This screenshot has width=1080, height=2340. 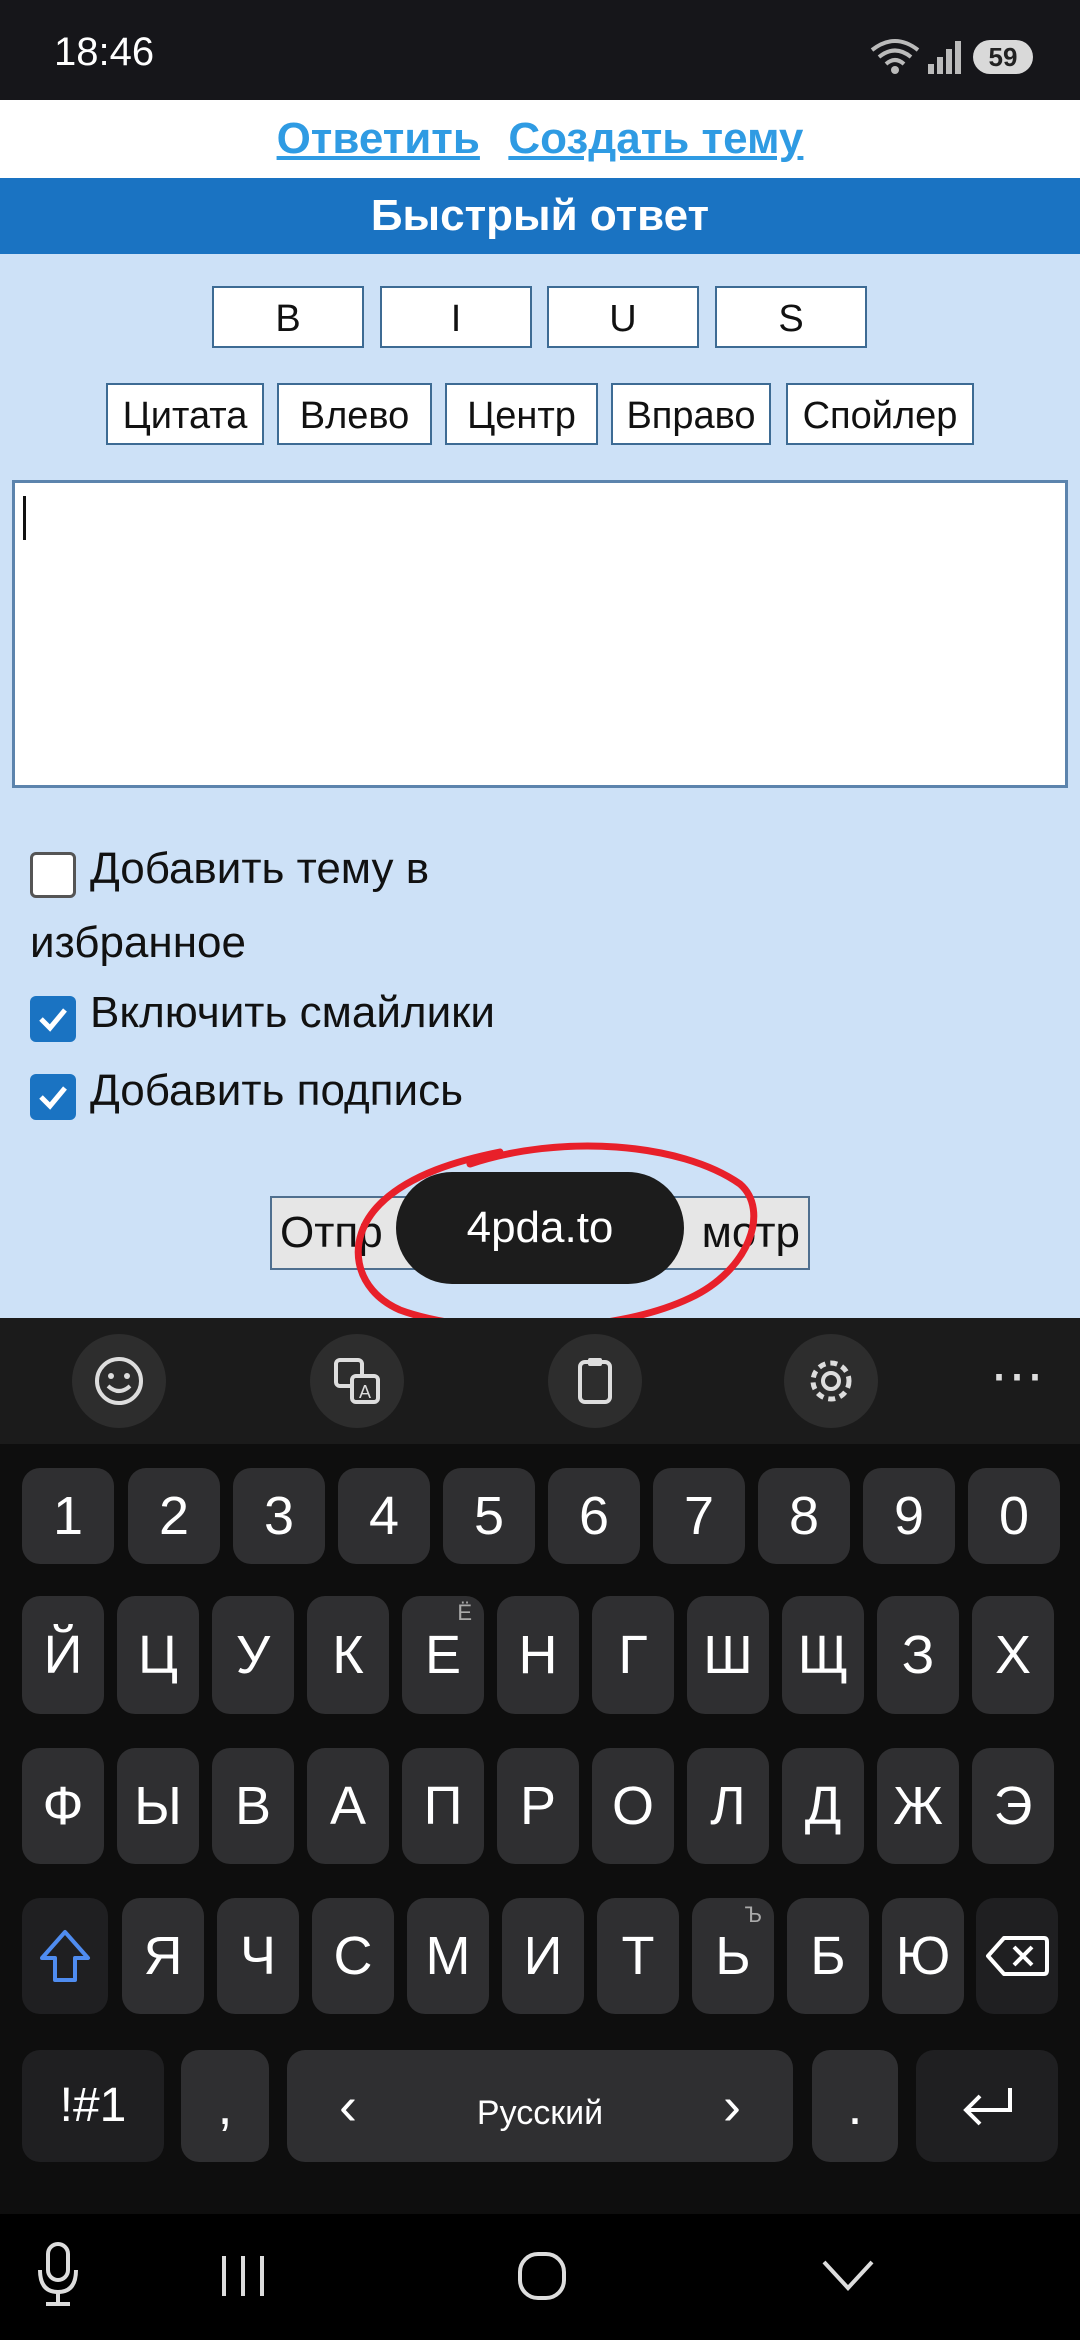 I want to click on key-р: Р, so click(x=538, y=1806).